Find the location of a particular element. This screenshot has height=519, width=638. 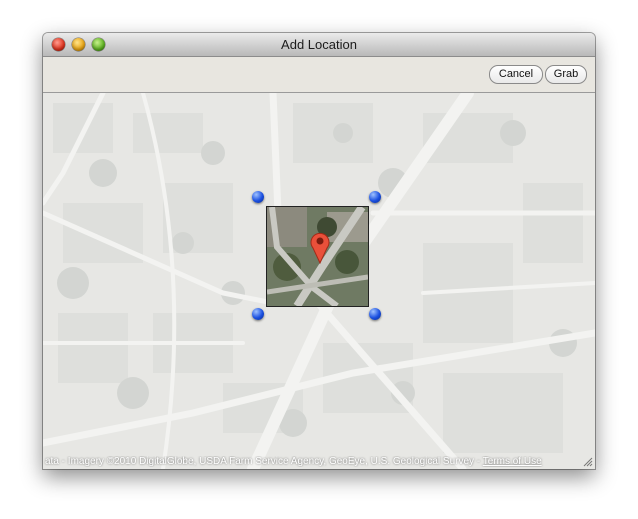

title-bar: Add Location is located at coordinates (319, 45).